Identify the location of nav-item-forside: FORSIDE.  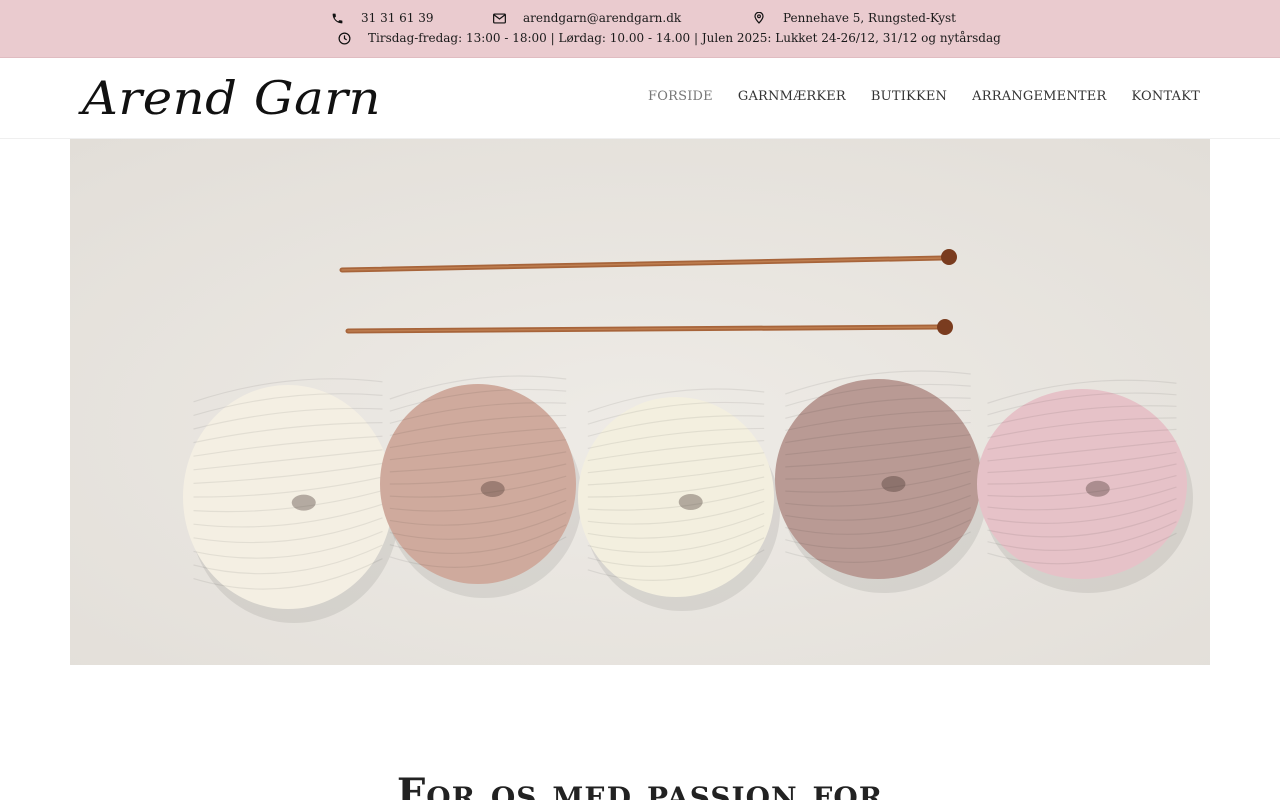
(680, 96).